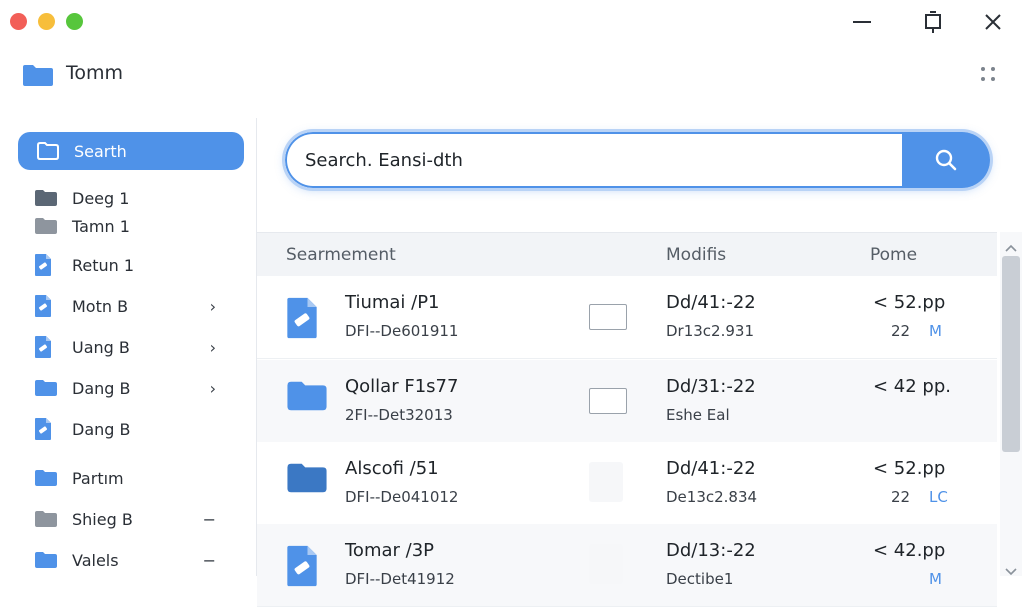 Image resolution: width=1024 pixels, height=607 pixels. What do you see at coordinates (909, 550) in the screenshot?
I see `file-size: < 42.pp` at bounding box center [909, 550].